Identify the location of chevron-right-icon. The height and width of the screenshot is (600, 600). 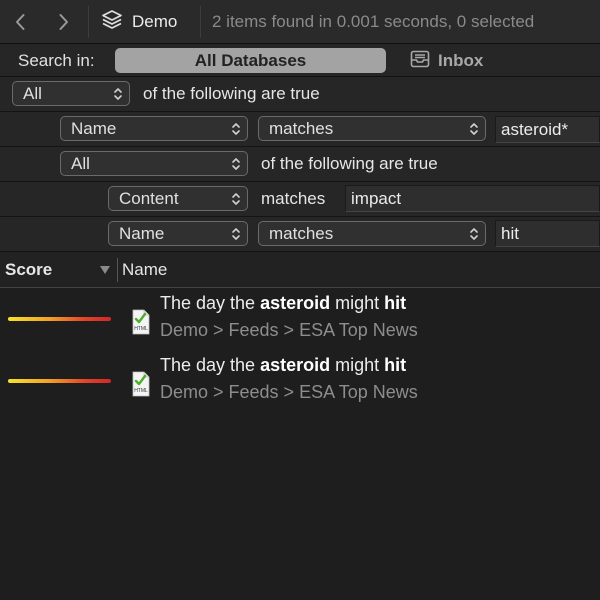
(63, 22).